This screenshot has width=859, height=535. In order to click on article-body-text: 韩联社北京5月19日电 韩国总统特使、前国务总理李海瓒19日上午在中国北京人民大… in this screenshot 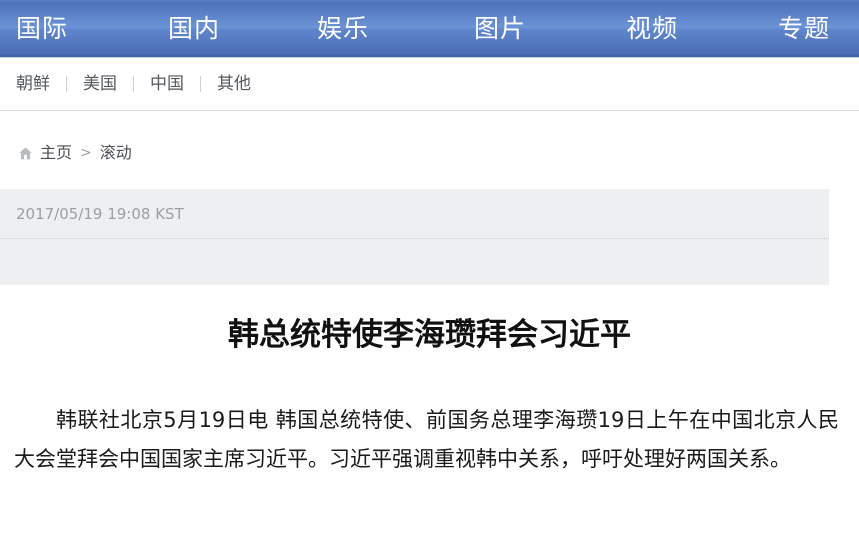, I will do `click(426, 440)`.